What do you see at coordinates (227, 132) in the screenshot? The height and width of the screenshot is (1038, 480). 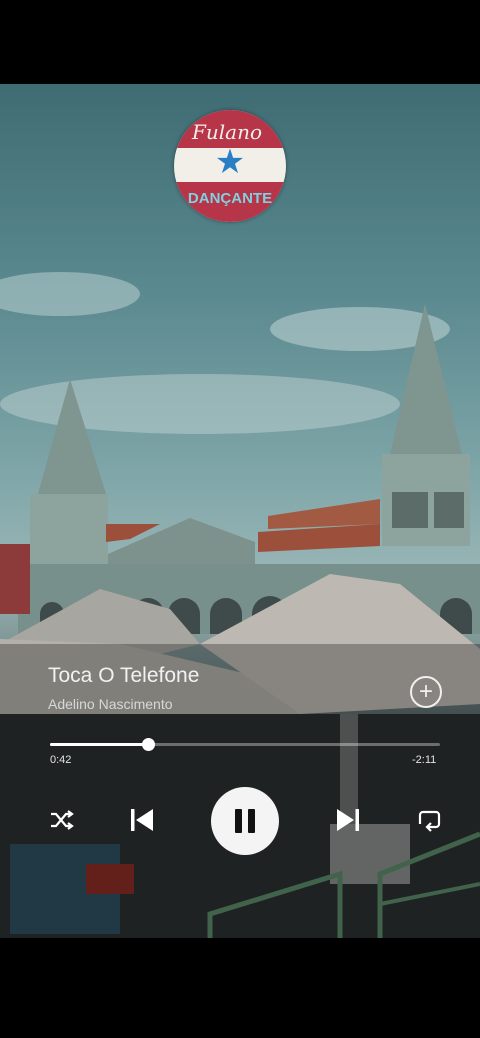 I see `logo-brand-text: Fulano` at bounding box center [227, 132].